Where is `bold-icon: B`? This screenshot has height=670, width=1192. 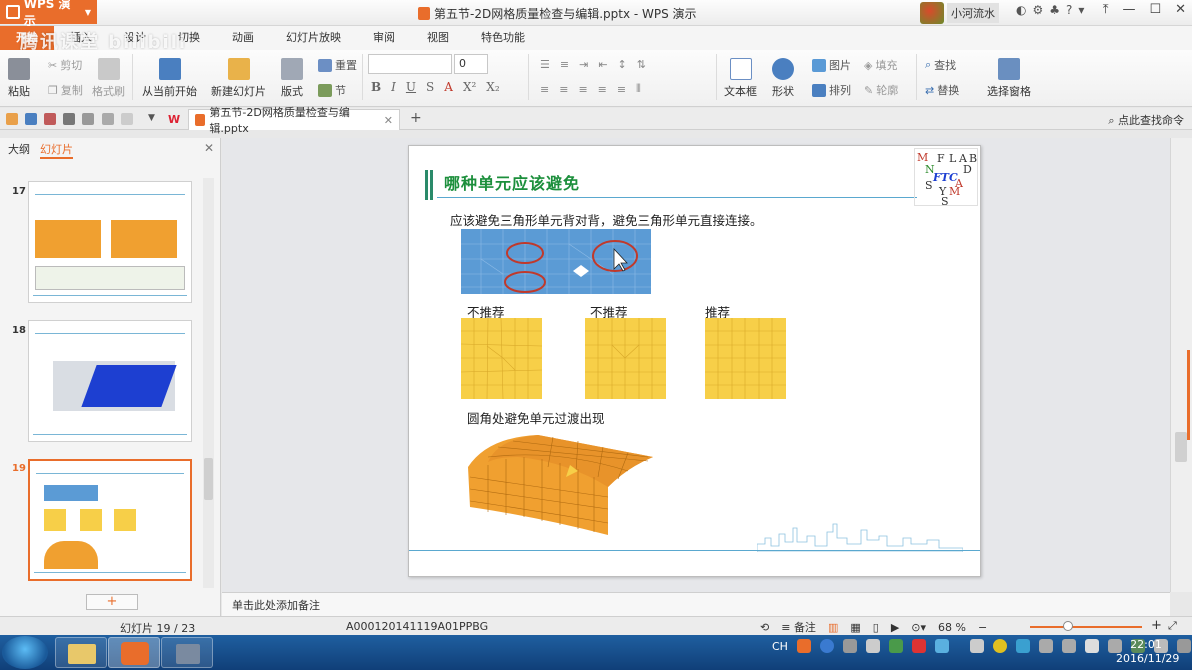 bold-icon: B is located at coordinates (376, 87).